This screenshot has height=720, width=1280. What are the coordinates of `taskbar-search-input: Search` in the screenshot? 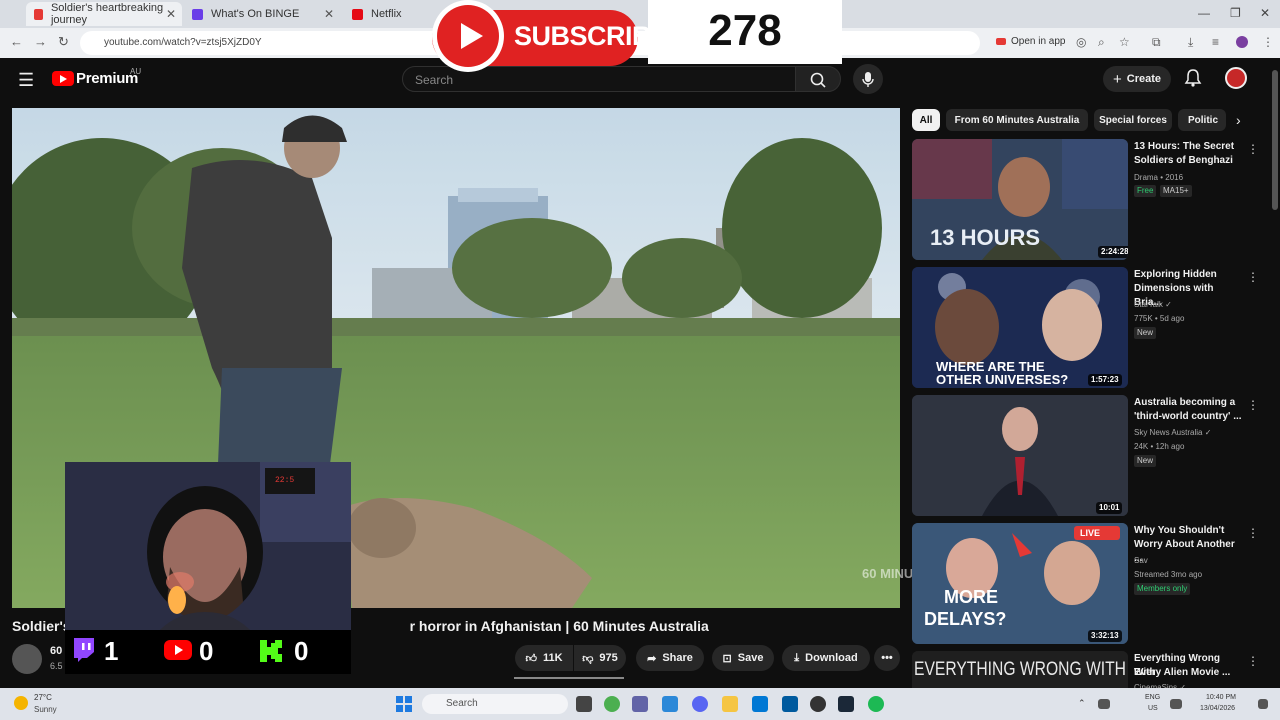 It's located at (495, 704).